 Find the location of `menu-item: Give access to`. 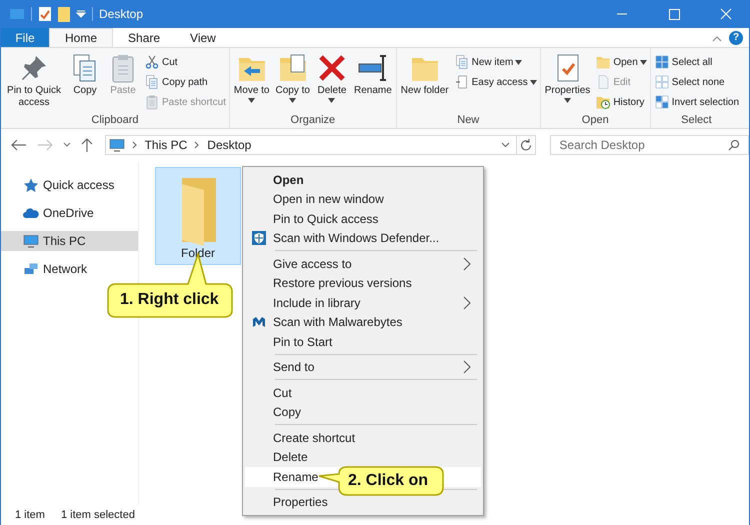

menu-item: Give access to is located at coordinates (363, 264).